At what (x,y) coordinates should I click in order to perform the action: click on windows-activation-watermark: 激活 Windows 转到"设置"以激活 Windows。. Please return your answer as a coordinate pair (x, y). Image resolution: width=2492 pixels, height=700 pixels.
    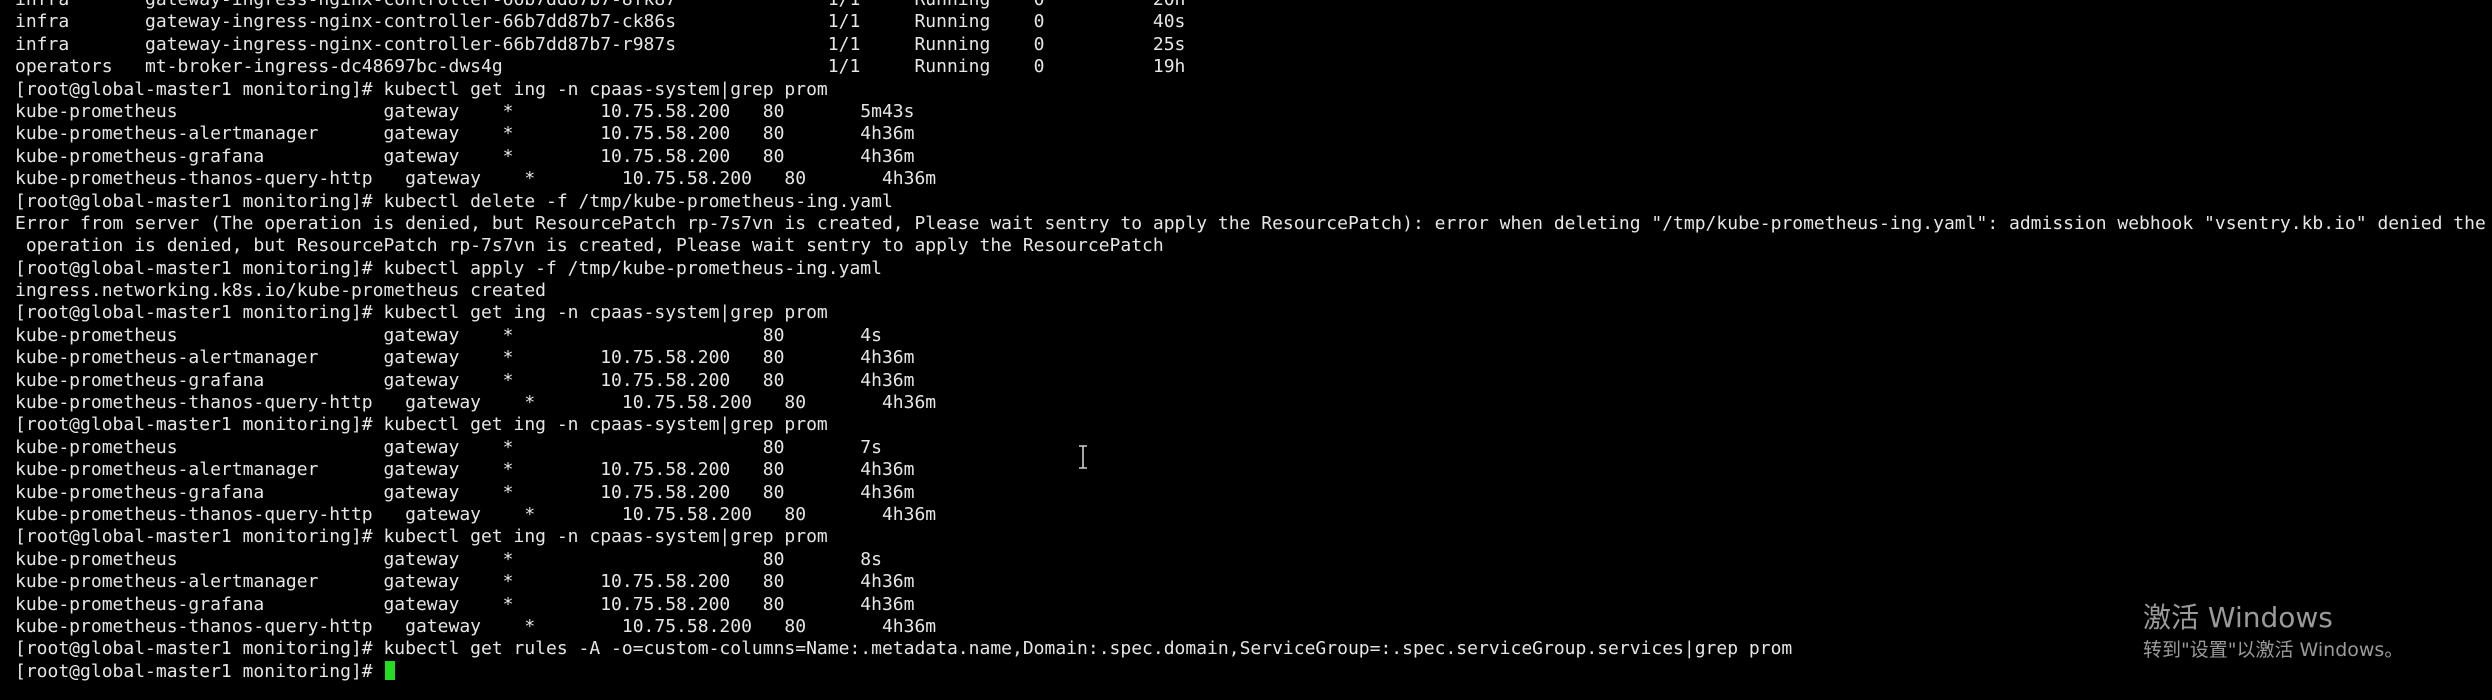
    Looking at the image, I should click on (2273, 632).